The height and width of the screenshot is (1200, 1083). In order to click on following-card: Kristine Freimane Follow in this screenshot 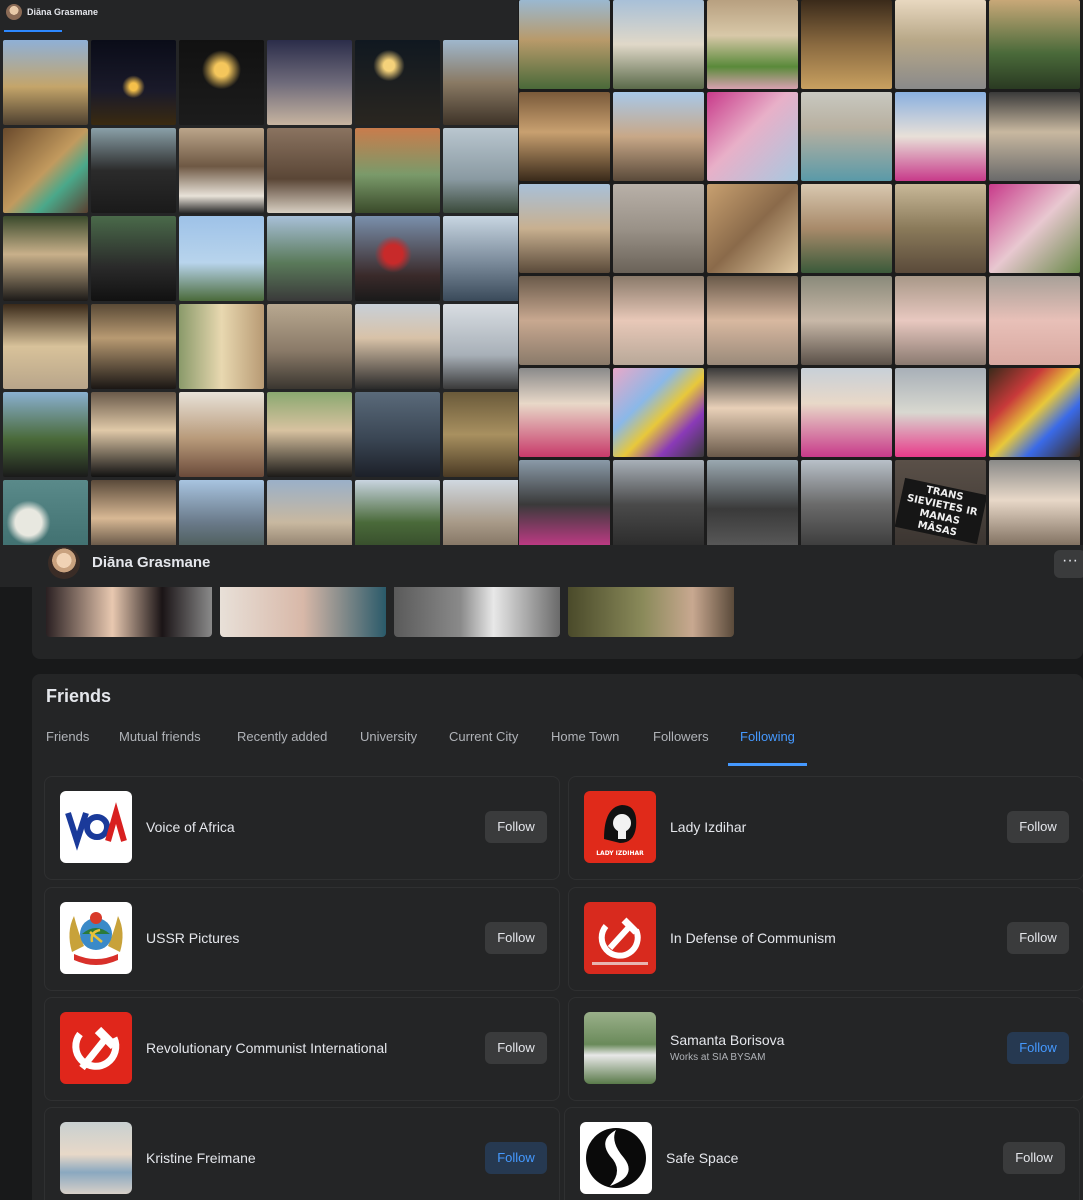, I will do `click(302, 1153)`.